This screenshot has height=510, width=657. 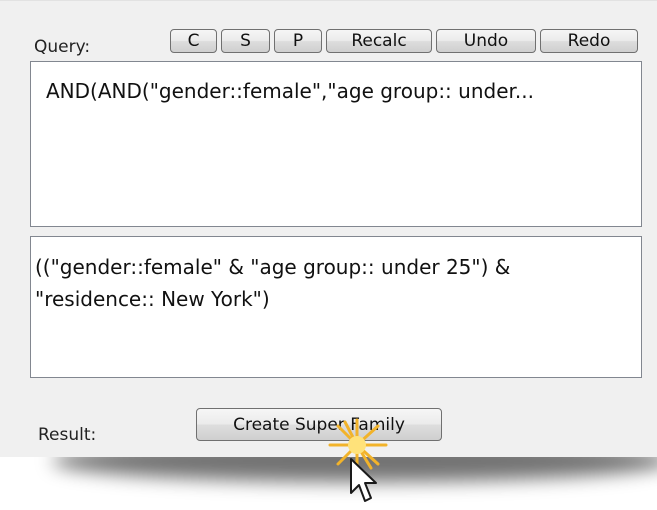 What do you see at coordinates (319, 424) in the screenshot?
I see `create-super-family-button: Create Super Family` at bounding box center [319, 424].